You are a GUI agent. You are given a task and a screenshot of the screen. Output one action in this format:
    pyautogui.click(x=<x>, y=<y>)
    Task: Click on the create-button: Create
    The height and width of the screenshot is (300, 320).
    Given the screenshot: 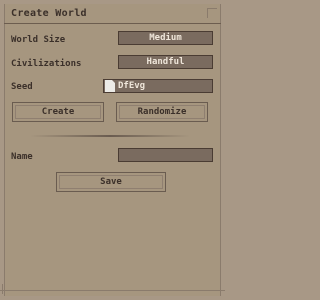 What is the action you would take?
    pyautogui.click(x=58, y=112)
    